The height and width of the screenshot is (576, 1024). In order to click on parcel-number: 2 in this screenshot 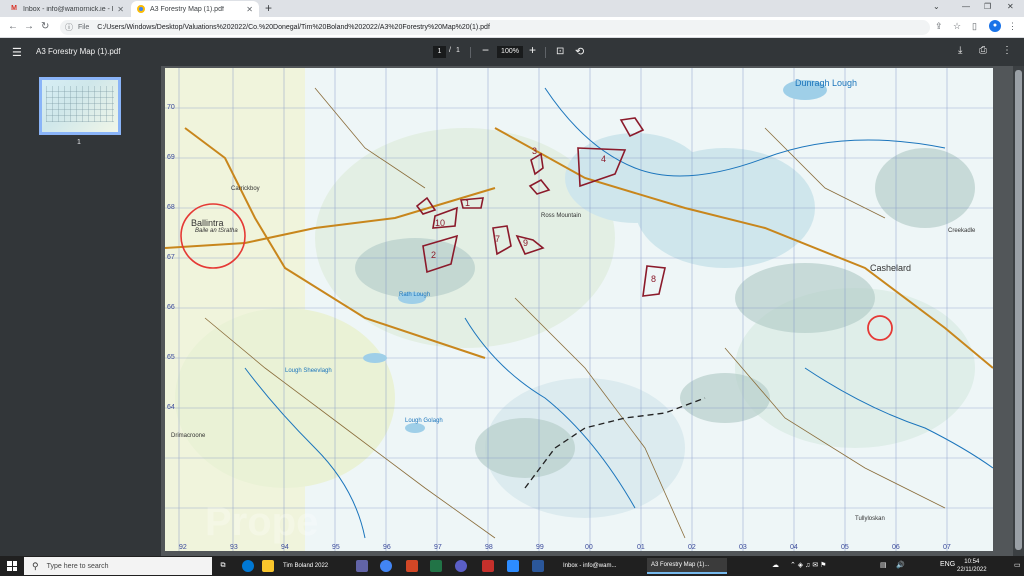, I will do `click(434, 255)`.